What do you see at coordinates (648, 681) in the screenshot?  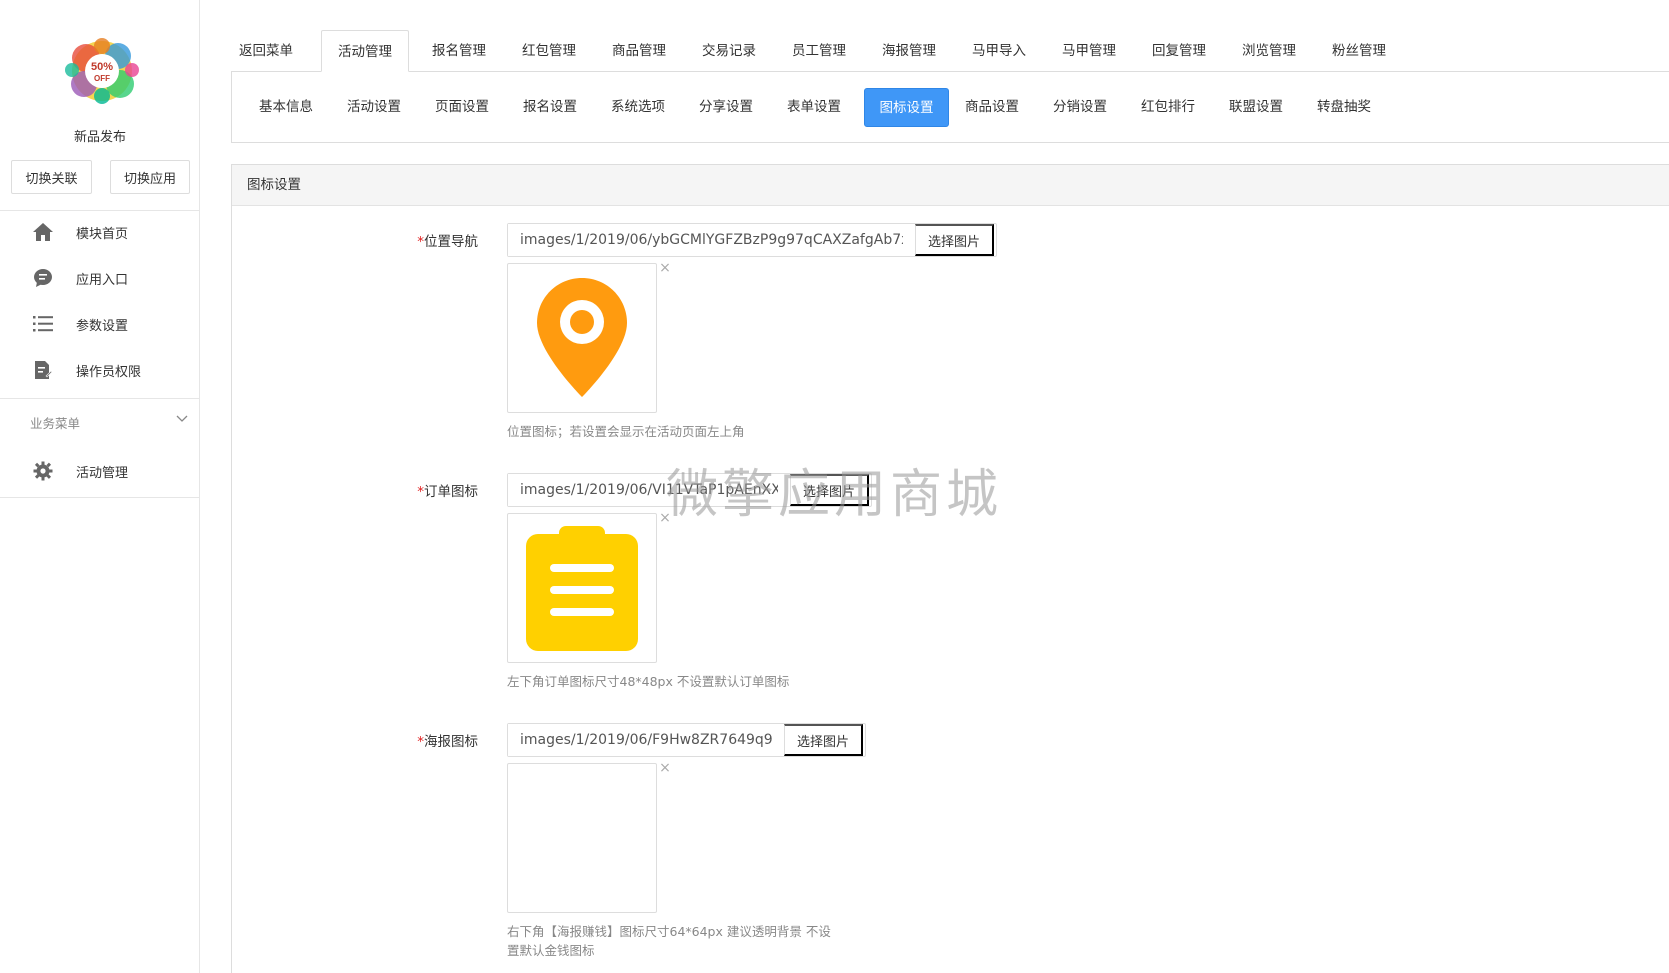 I see `order-icon-help: 左下角订单图标尺寸48*48px 不设置默认订单图标` at bounding box center [648, 681].